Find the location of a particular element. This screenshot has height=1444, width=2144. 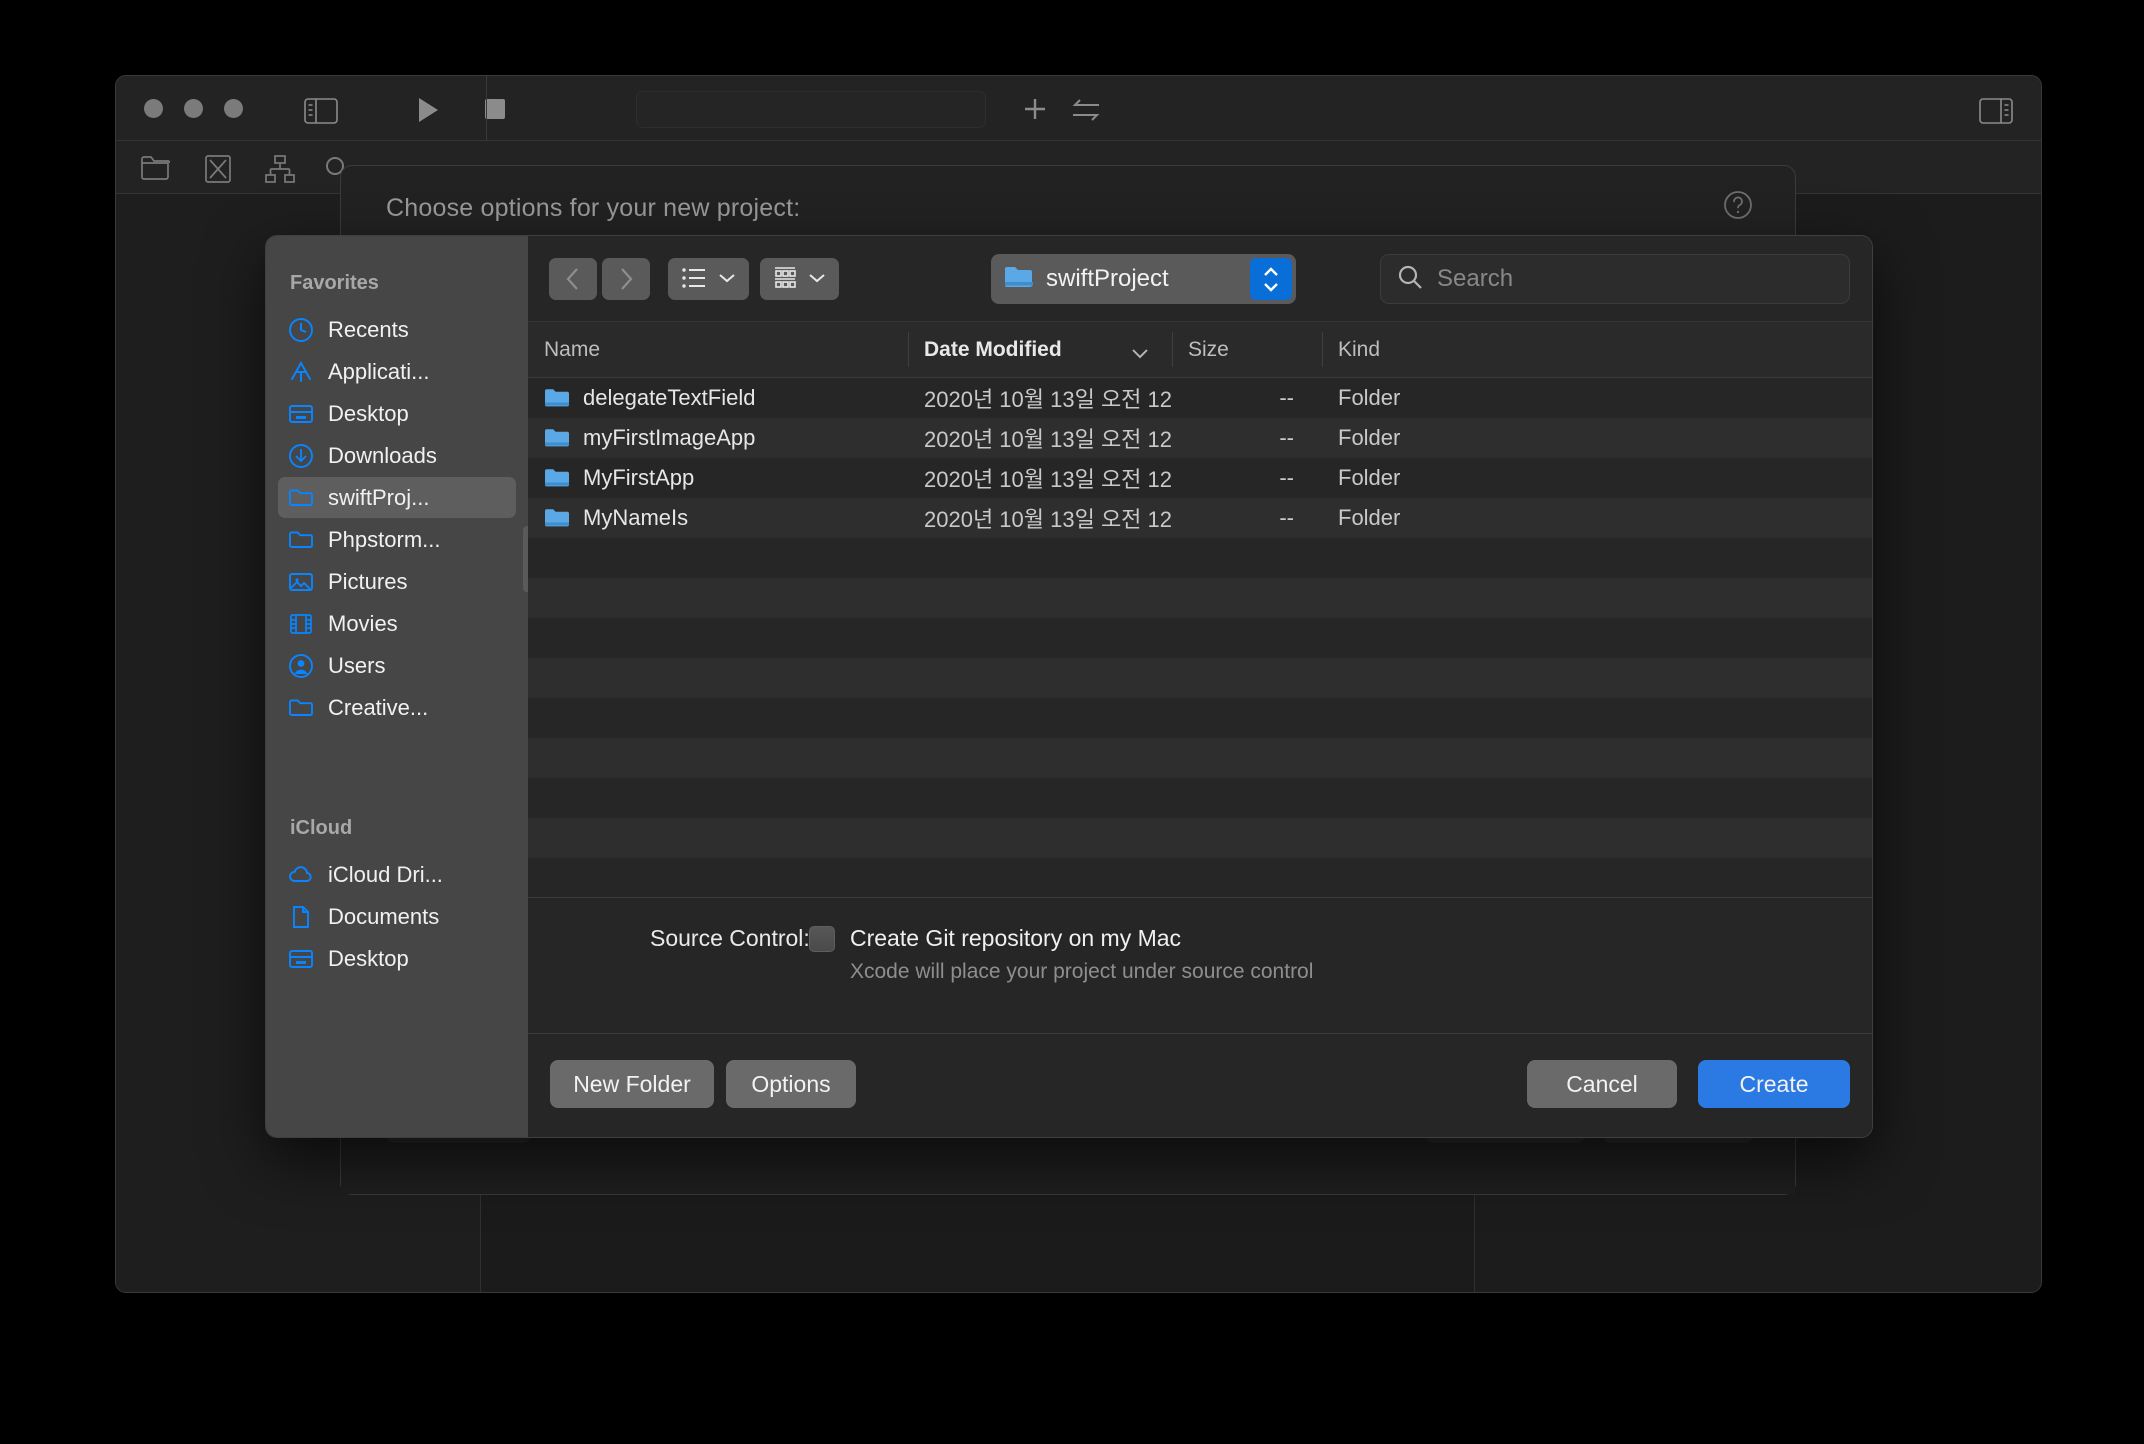

cell-name: MyNameIs is located at coordinates (718, 518).